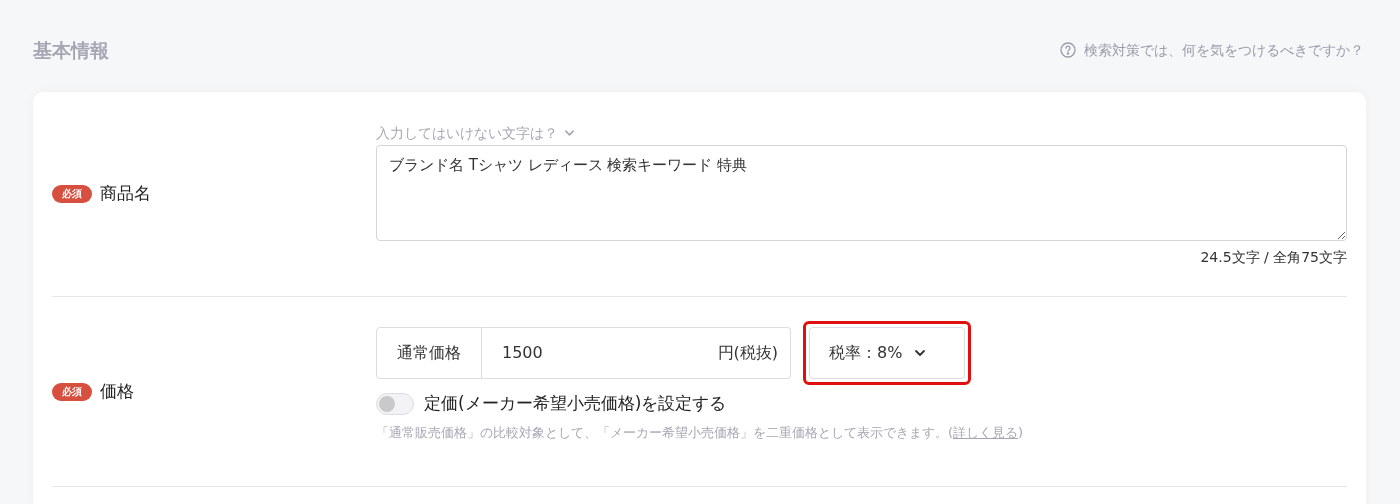 The image size is (1400, 504). Describe the element at coordinates (575, 403) in the screenshot. I see `toggle-label: 定価(メーカー希望小売価格)を設定する` at that location.